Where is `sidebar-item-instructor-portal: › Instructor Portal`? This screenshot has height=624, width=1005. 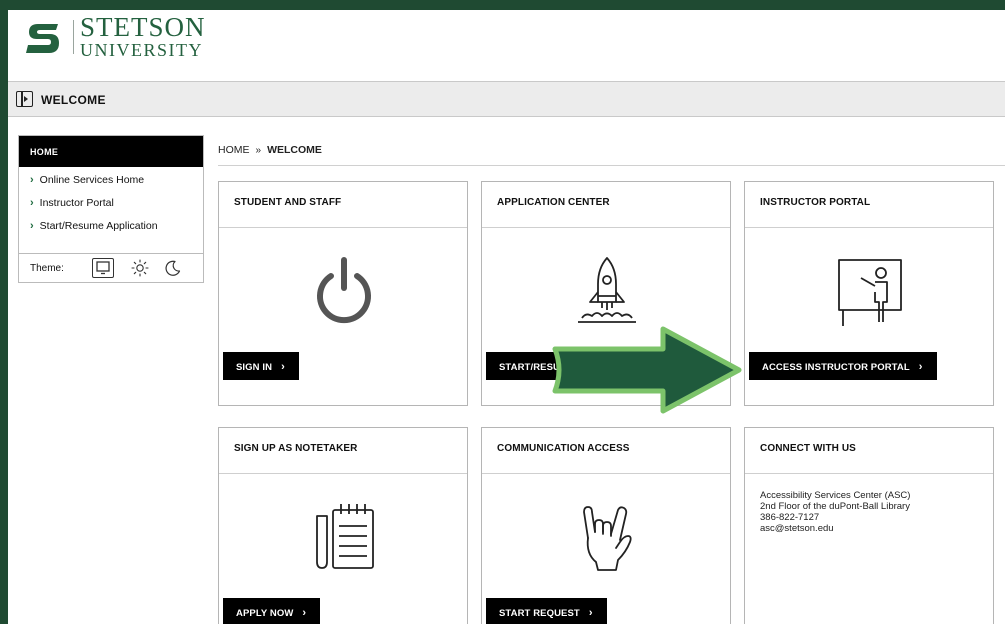 sidebar-item-instructor-portal: › Instructor Portal is located at coordinates (111, 208).